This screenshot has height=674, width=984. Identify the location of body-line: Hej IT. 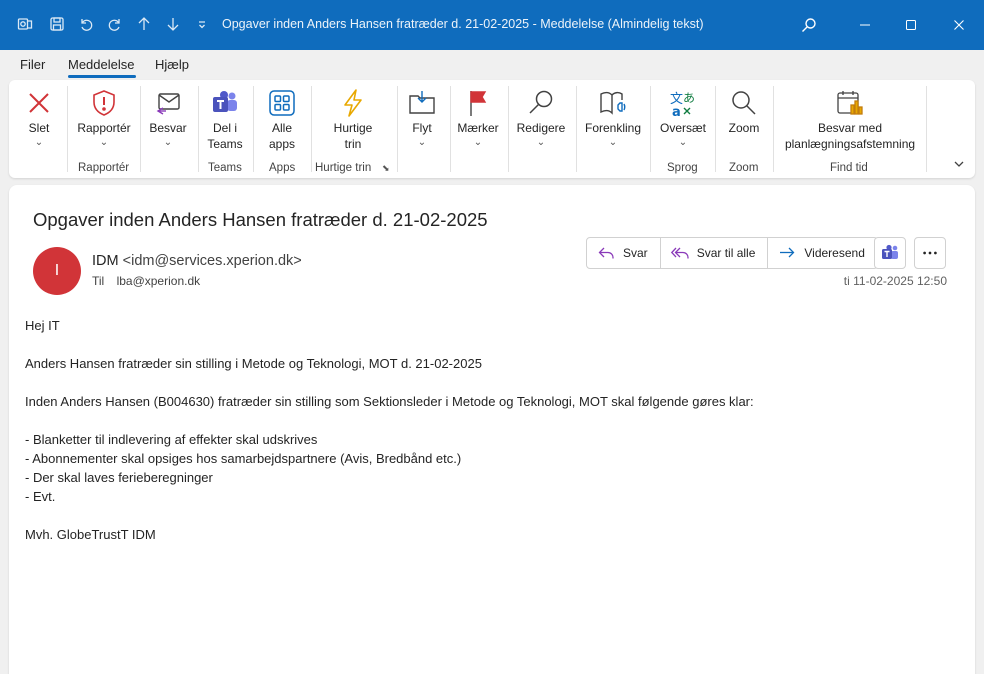
(42, 325).